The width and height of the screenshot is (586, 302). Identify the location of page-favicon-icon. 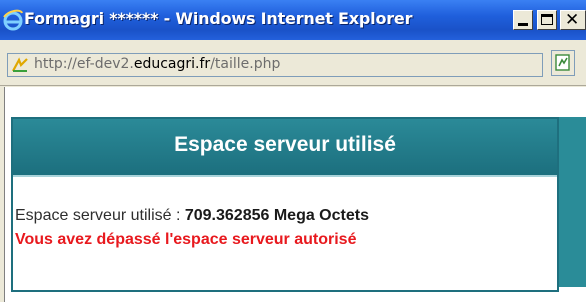
(20, 64).